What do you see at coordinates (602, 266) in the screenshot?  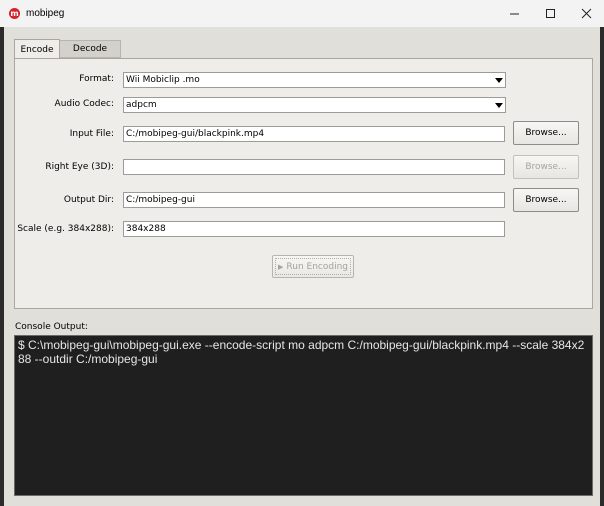 I see `window-border-right` at bounding box center [602, 266].